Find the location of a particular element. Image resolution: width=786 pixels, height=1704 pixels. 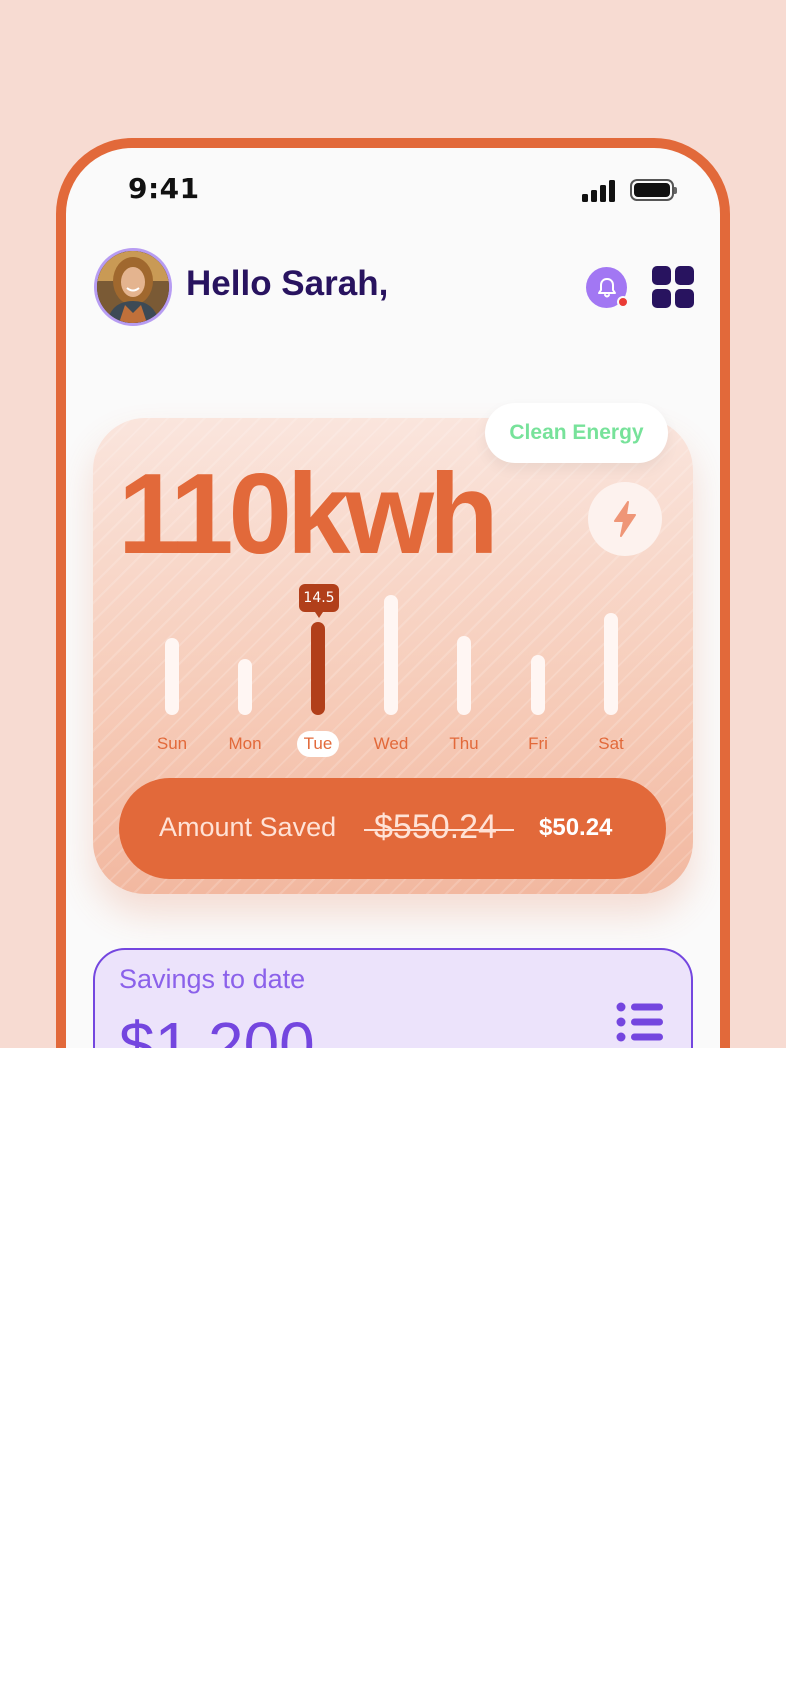

day-label-sun: Sun is located at coordinates (172, 744).